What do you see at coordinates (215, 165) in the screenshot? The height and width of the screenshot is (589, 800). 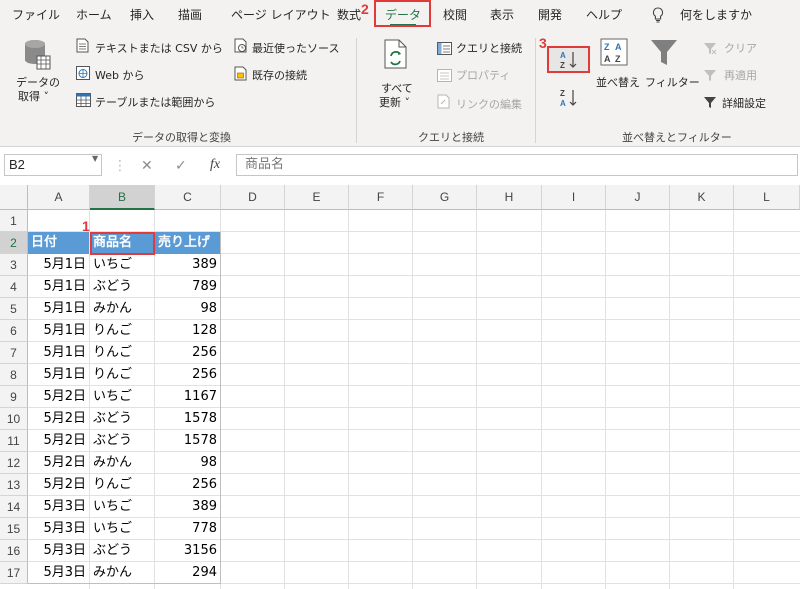 I see `insert-function-icon: fx` at bounding box center [215, 165].